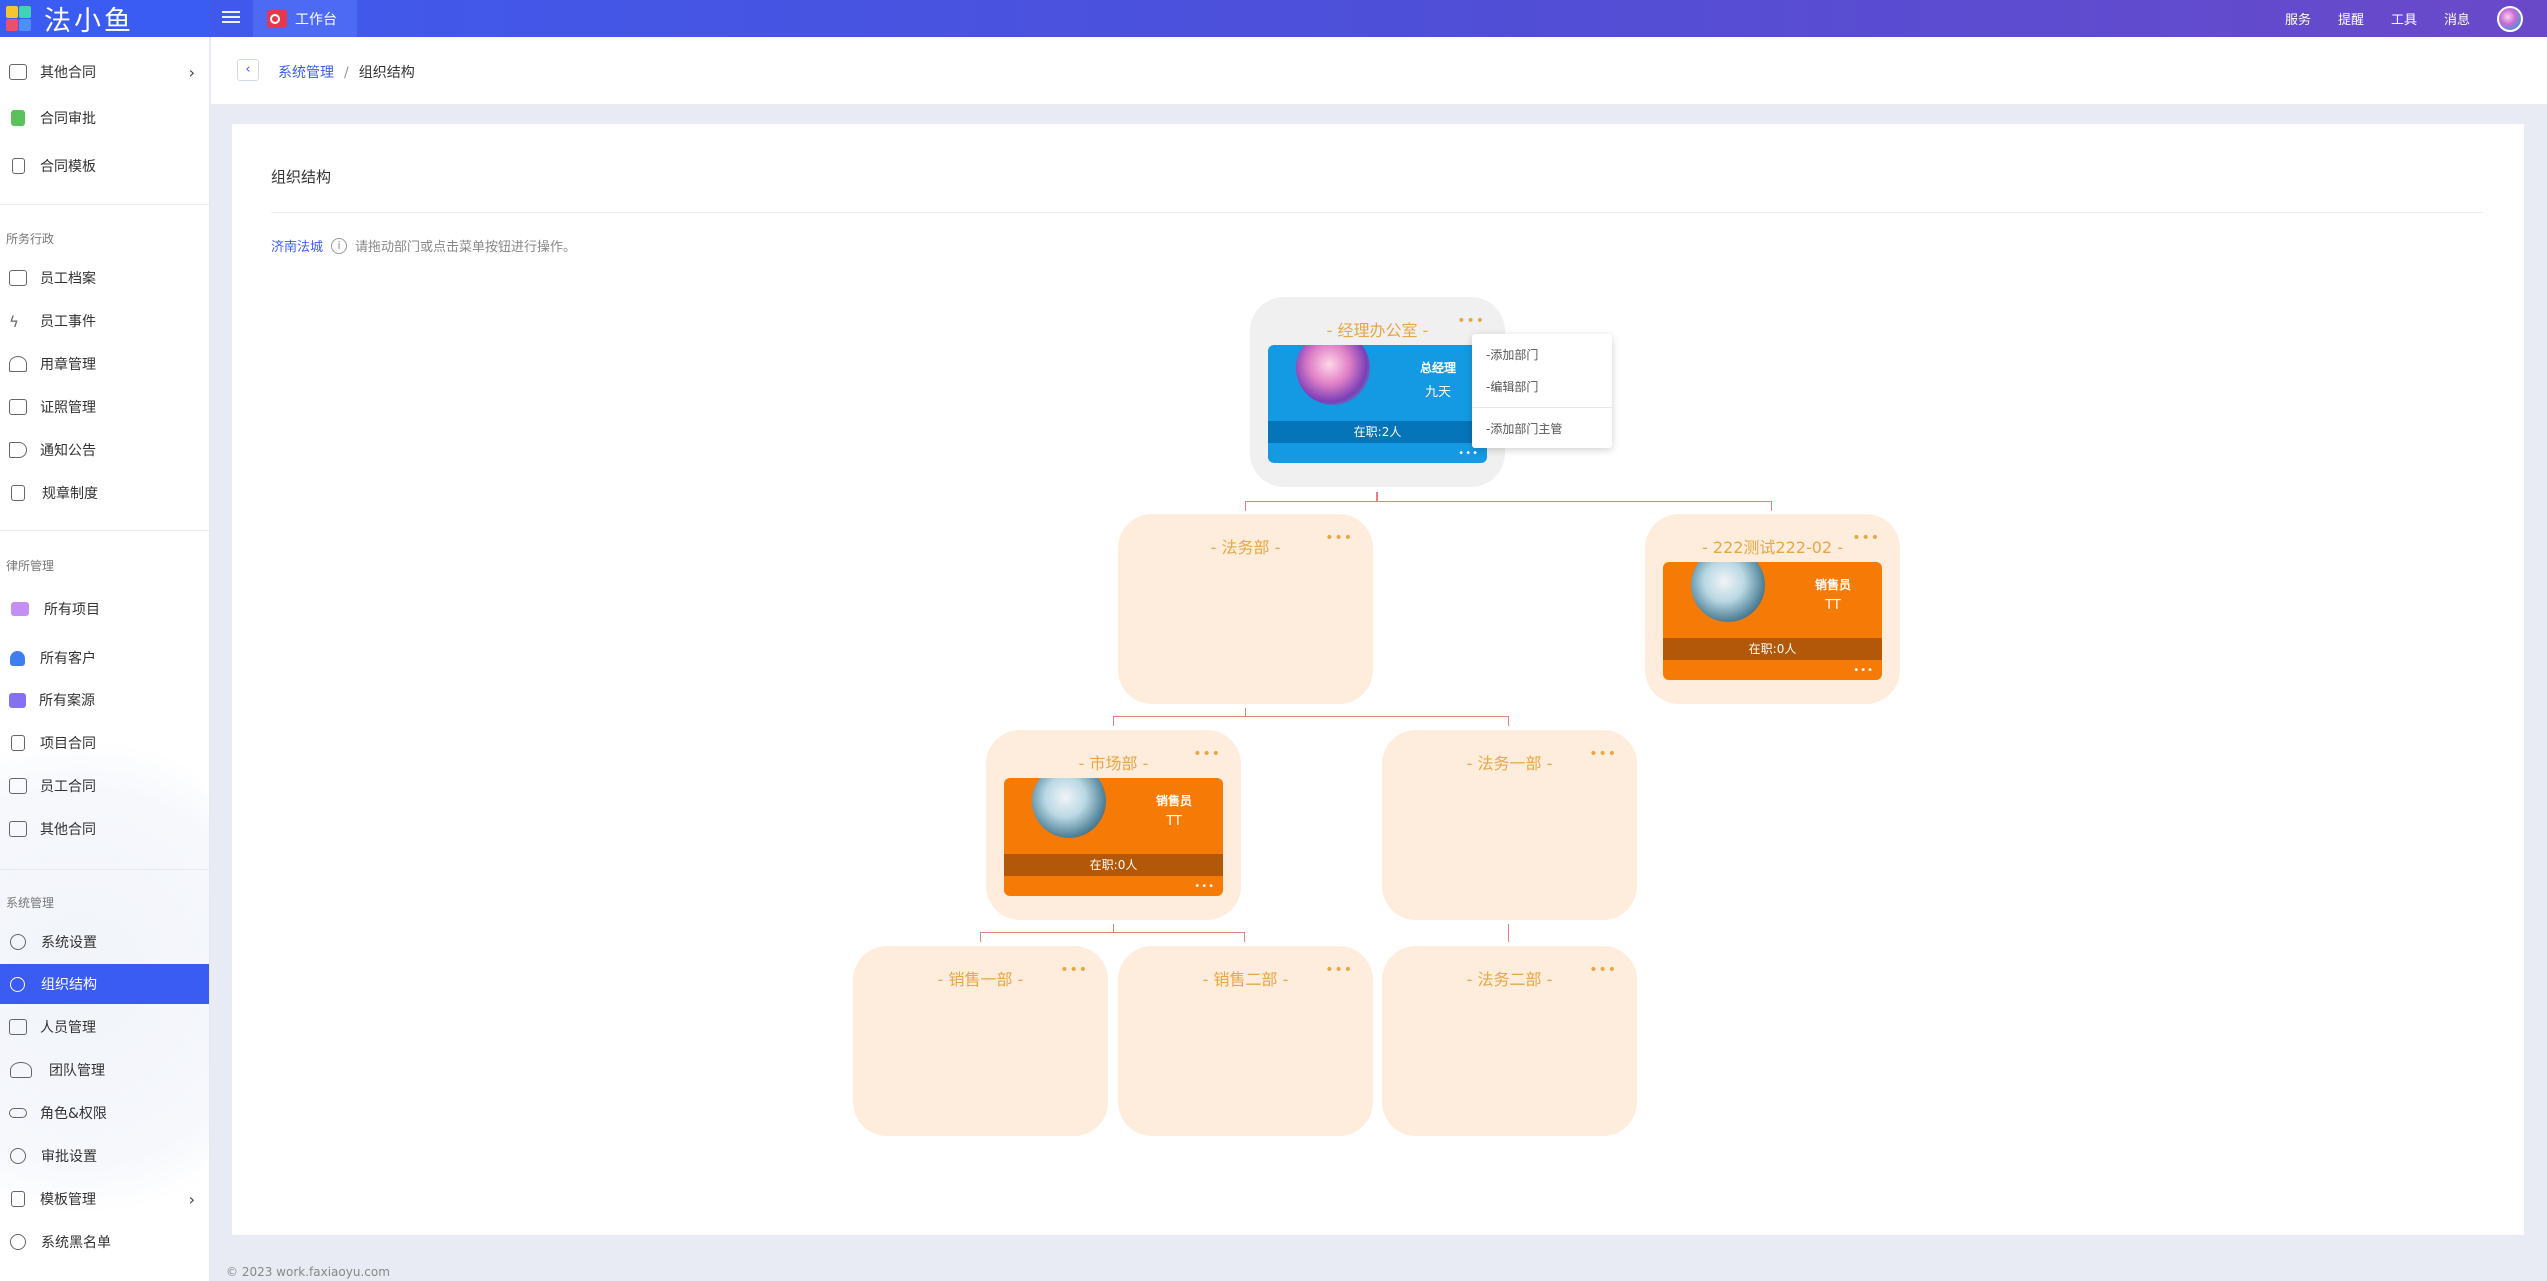  Describe the element at coordinates (1542, 407) in the screenshot. I see `menu-divider` at that location.